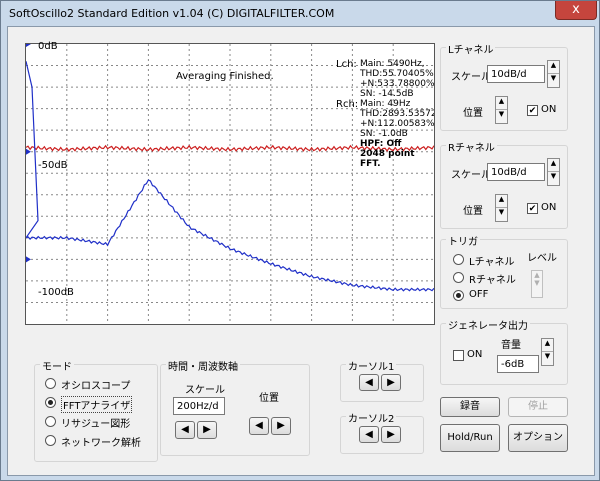  What do you see at coordinates (549, 207) in the screenshot?
I see `rch-on-label: ON` at bounding box center [549, 207].